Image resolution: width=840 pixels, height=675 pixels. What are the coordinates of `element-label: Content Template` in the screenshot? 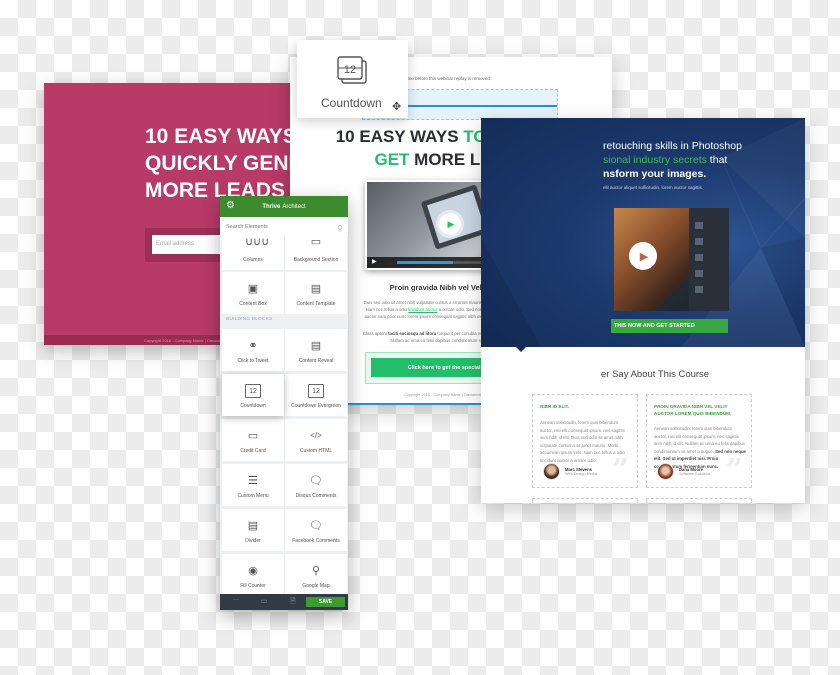 It's located at (316, 304).